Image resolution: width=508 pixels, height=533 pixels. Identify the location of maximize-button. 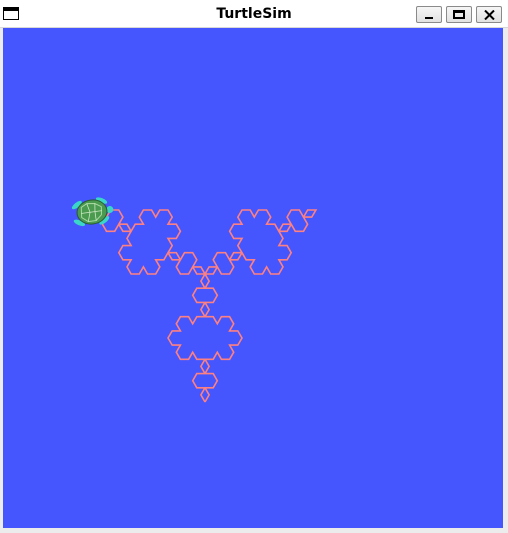
(459, 14).